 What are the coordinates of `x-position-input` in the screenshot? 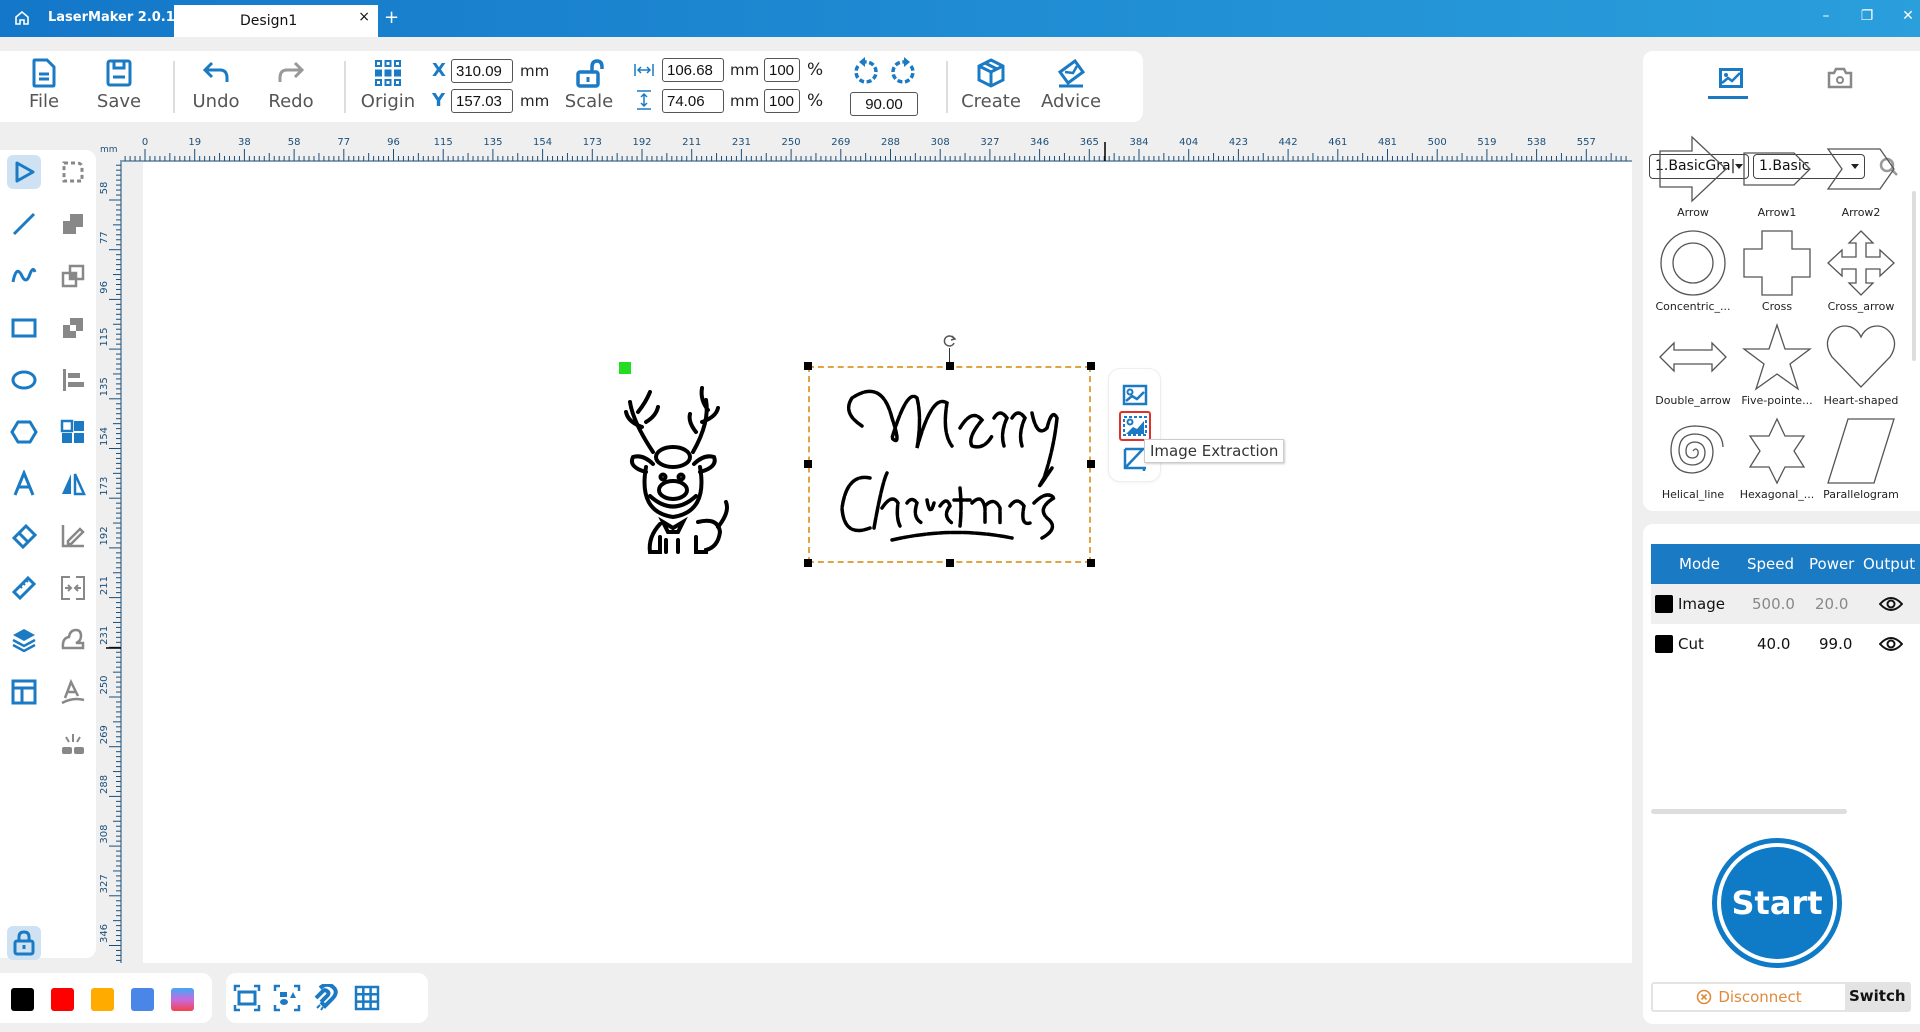 It's located at (482, 71).